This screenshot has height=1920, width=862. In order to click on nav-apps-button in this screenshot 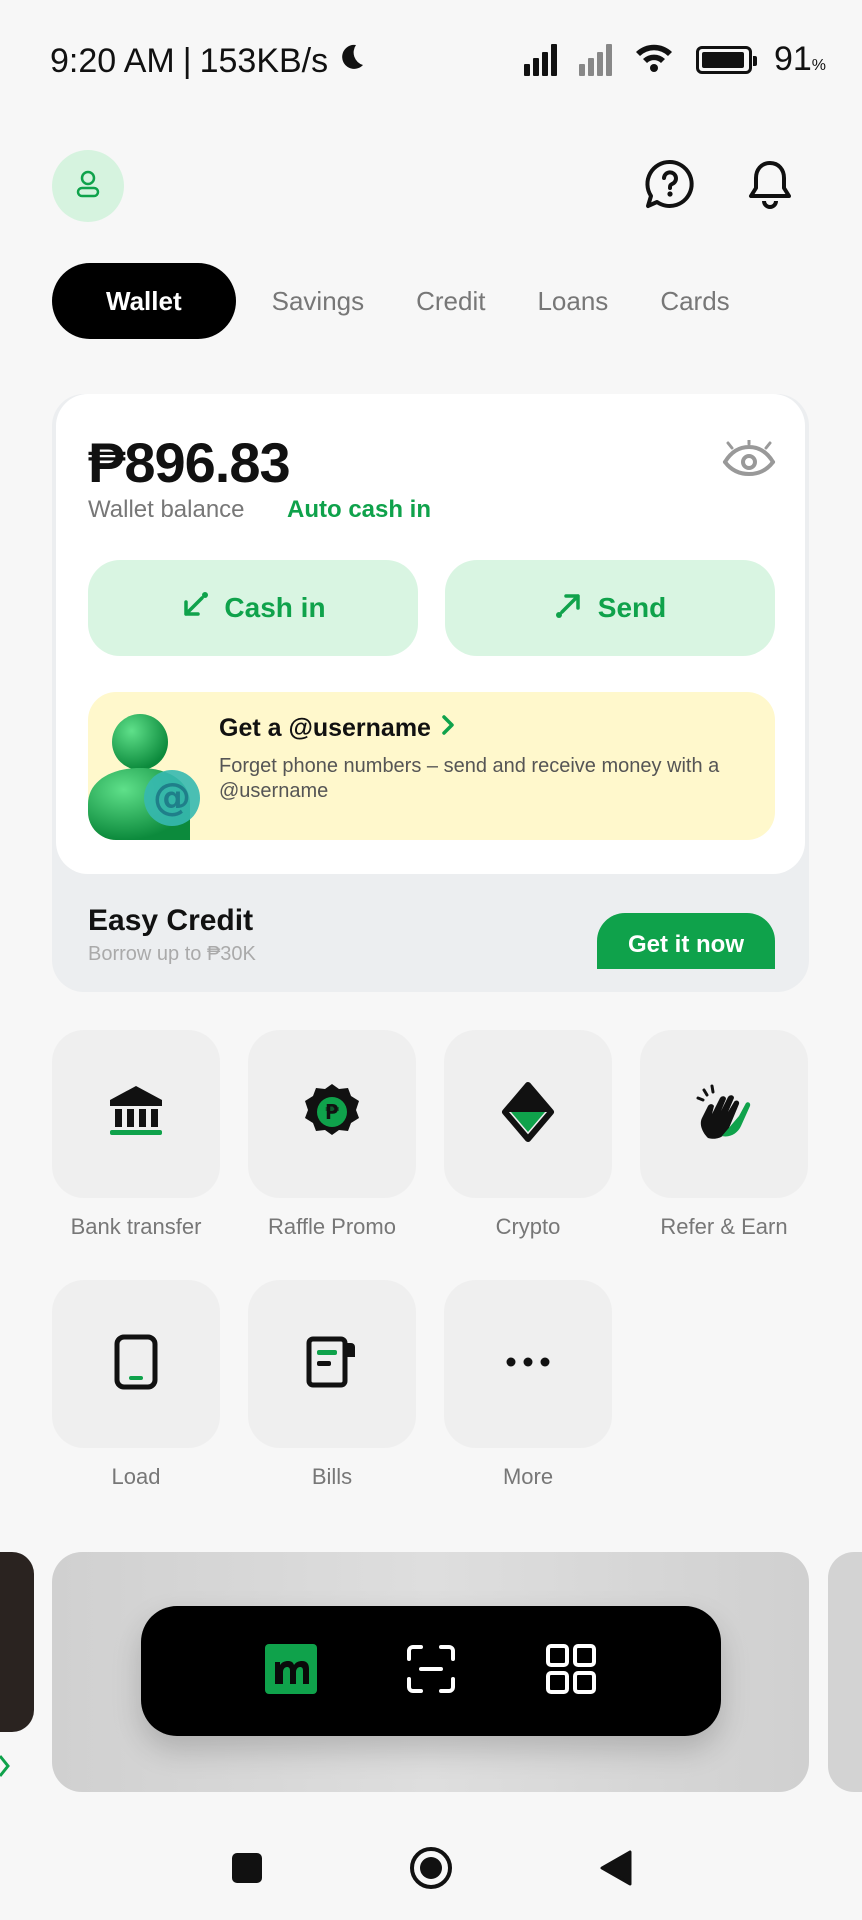, I will do `click(571, 1671)`.